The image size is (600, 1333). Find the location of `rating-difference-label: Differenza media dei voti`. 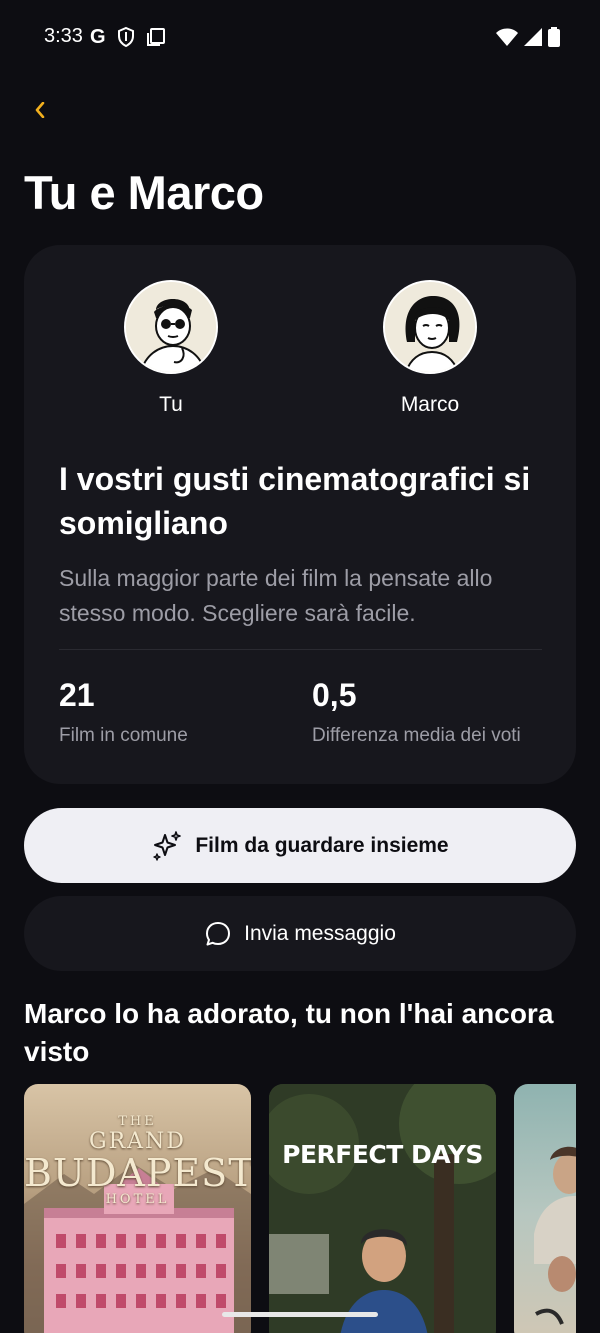

rating-difference-label: Differenza media dei voti is located at coordinates (416, 735).